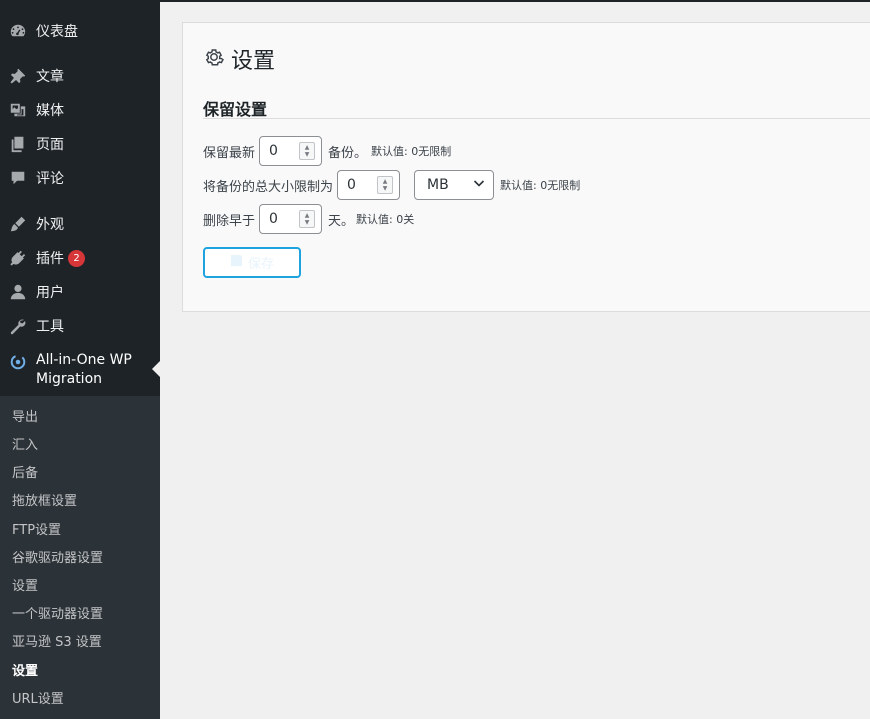 The height and width of the screenshot is (719, 870). I want to click on brush-icon, so click(18, 224).